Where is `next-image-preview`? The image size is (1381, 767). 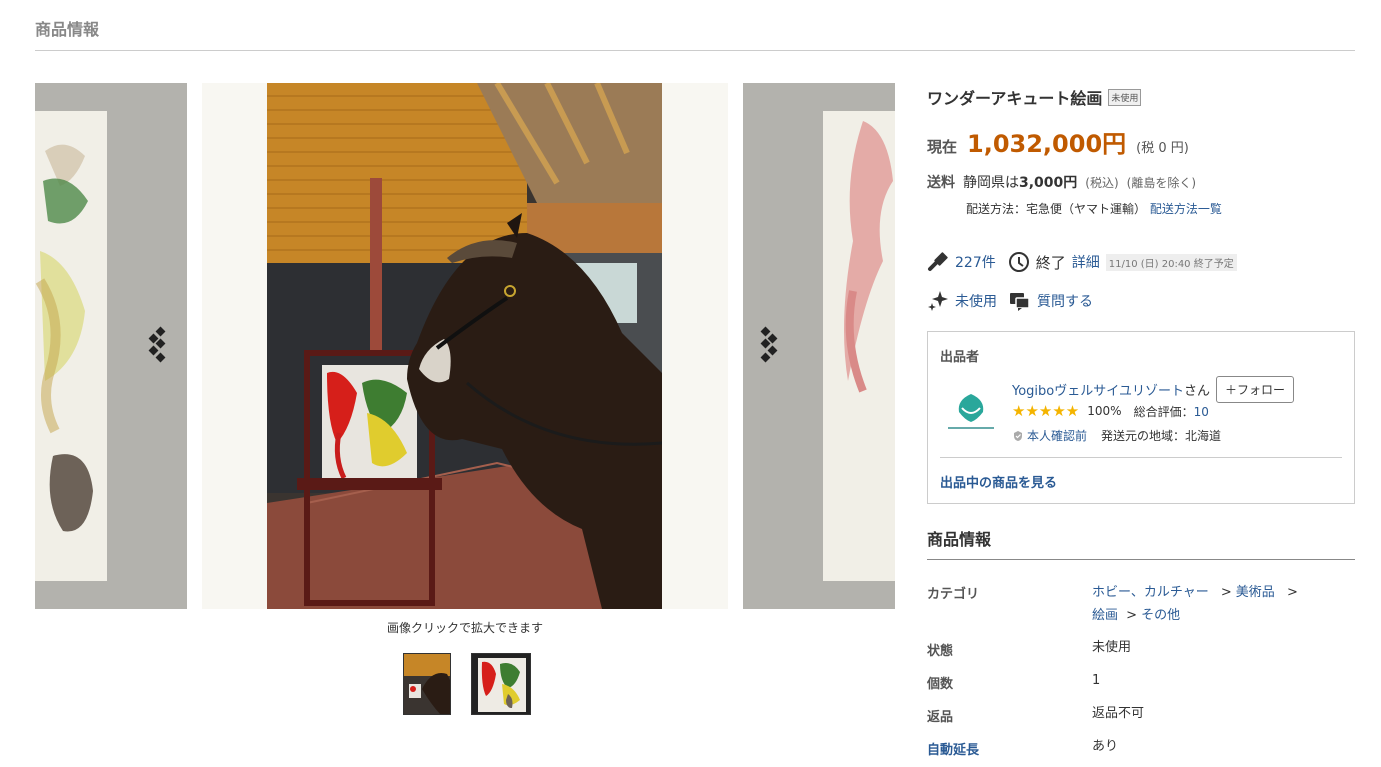 next-image-preview is located at coordinates (819, 346).